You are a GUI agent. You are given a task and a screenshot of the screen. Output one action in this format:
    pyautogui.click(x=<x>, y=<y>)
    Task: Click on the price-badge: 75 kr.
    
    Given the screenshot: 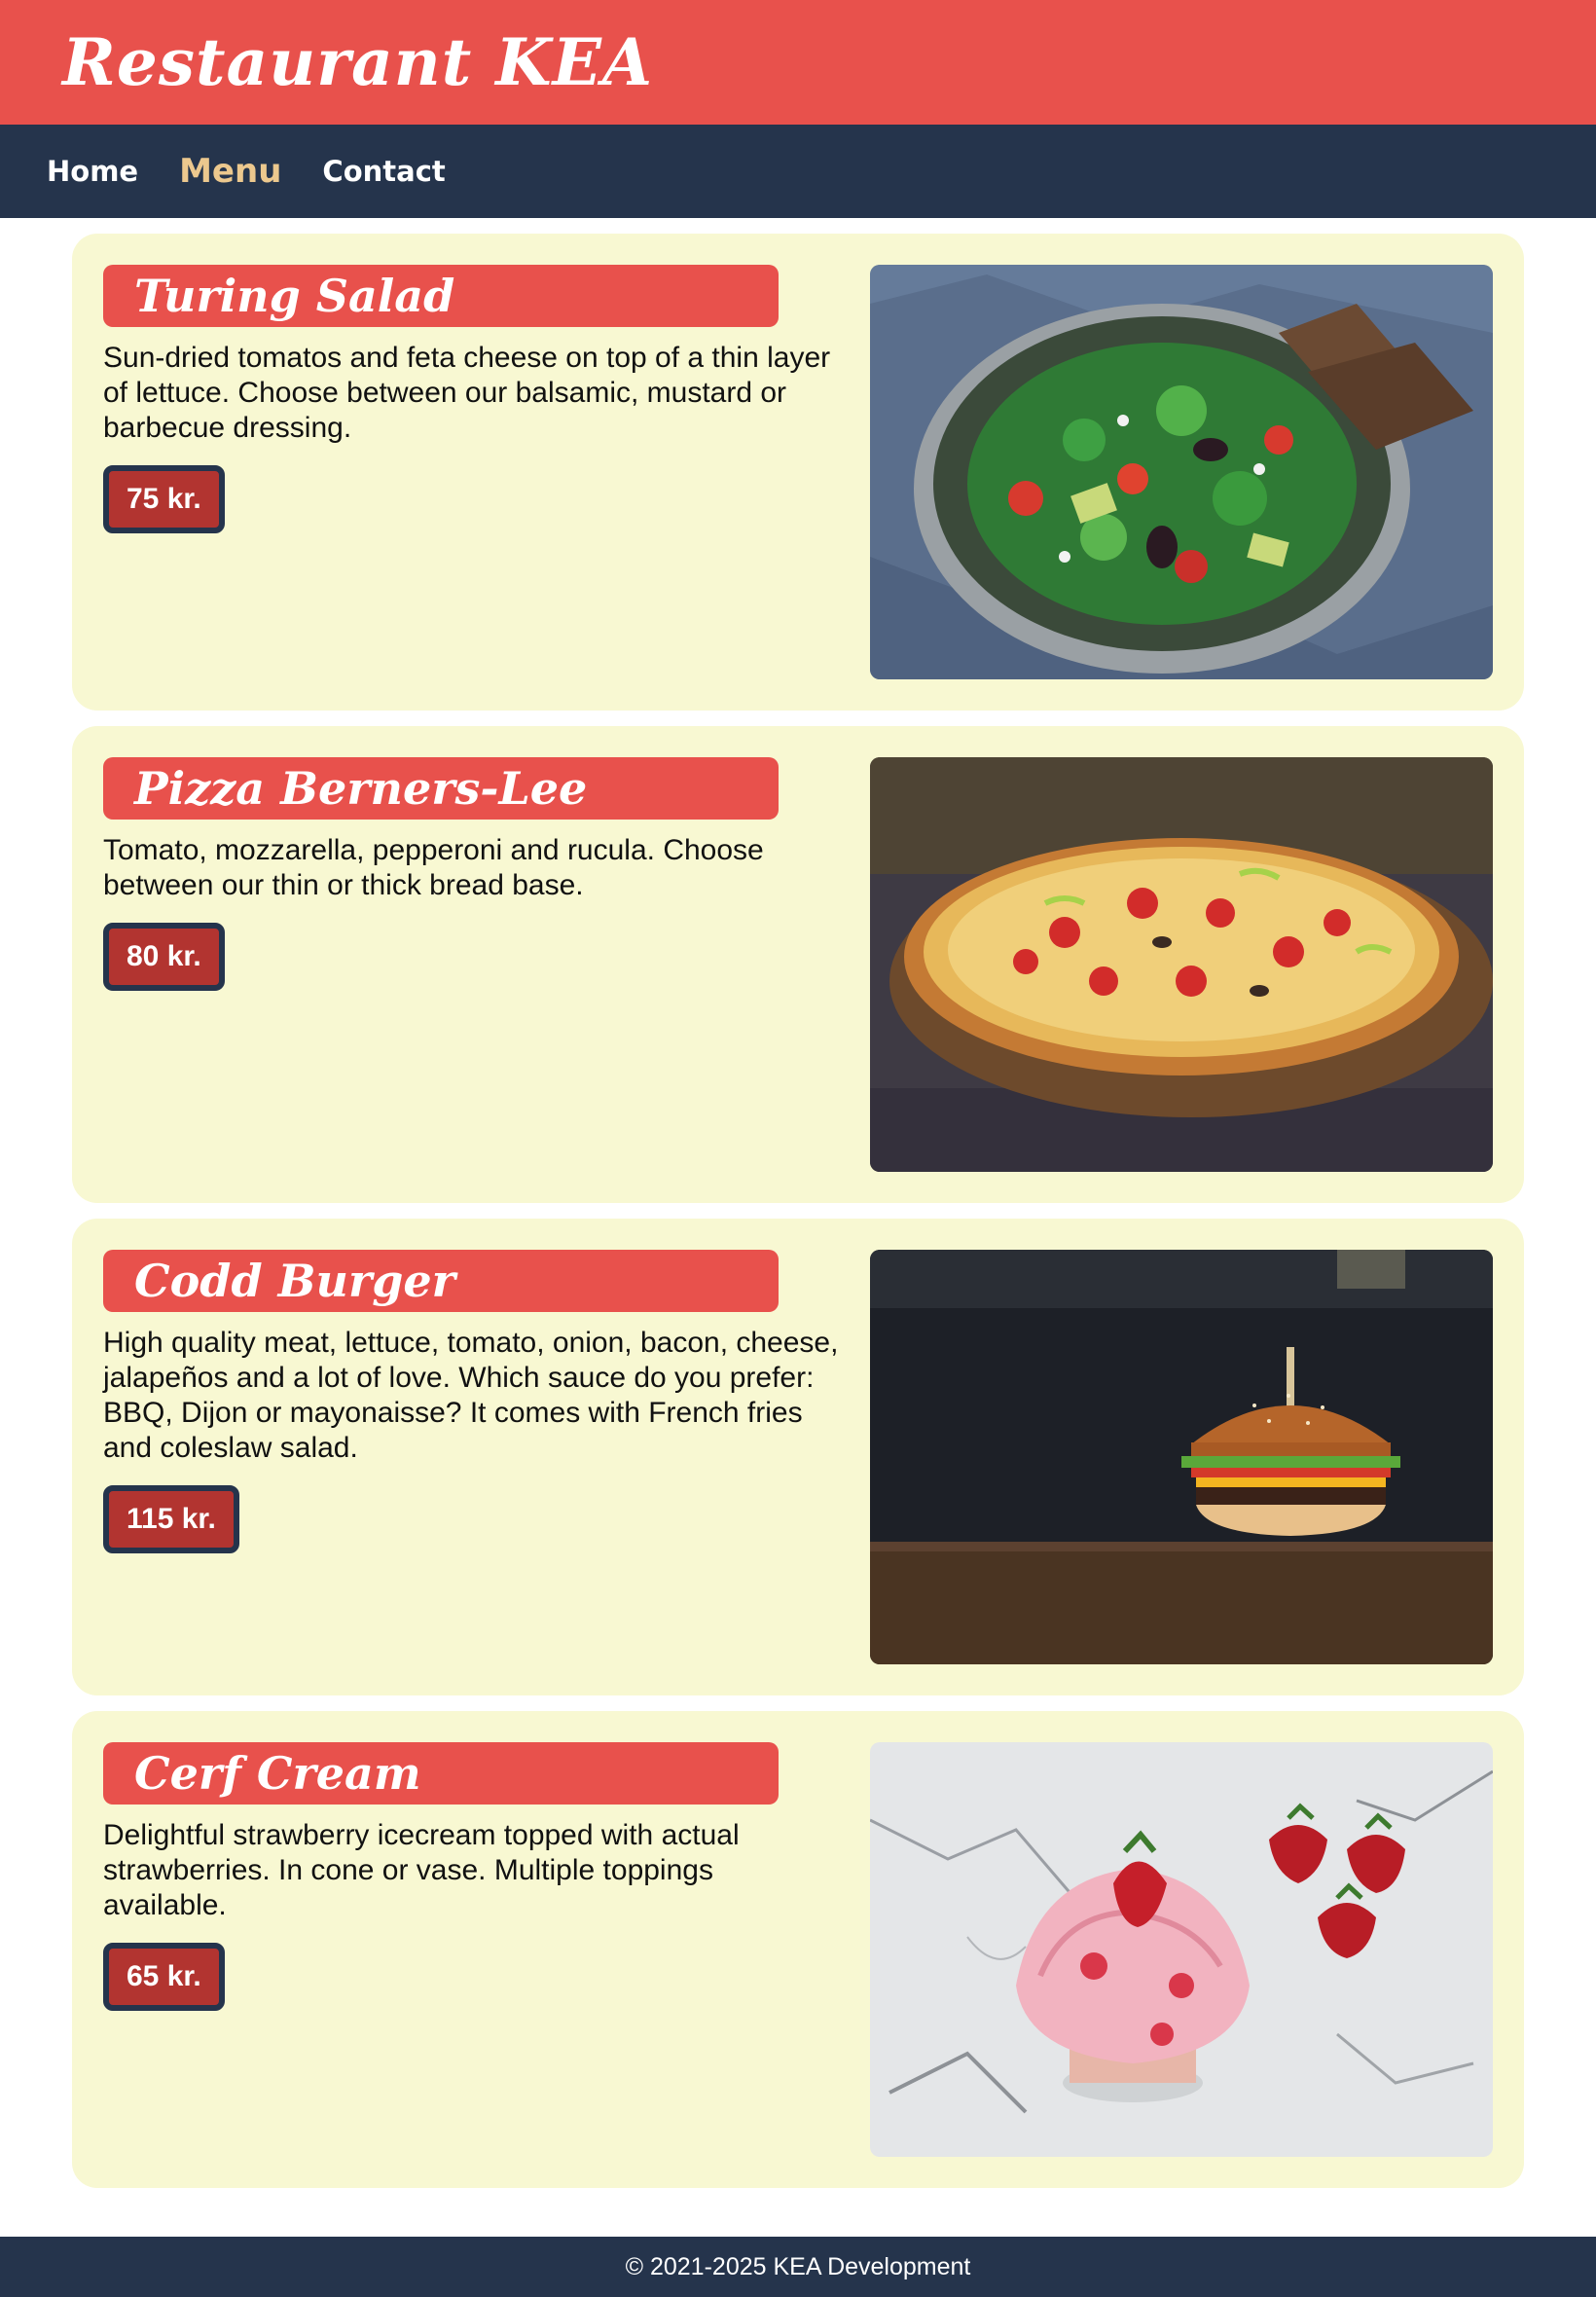 What is the action you would take?
    pyautogui.click(x=164, y=499)
    